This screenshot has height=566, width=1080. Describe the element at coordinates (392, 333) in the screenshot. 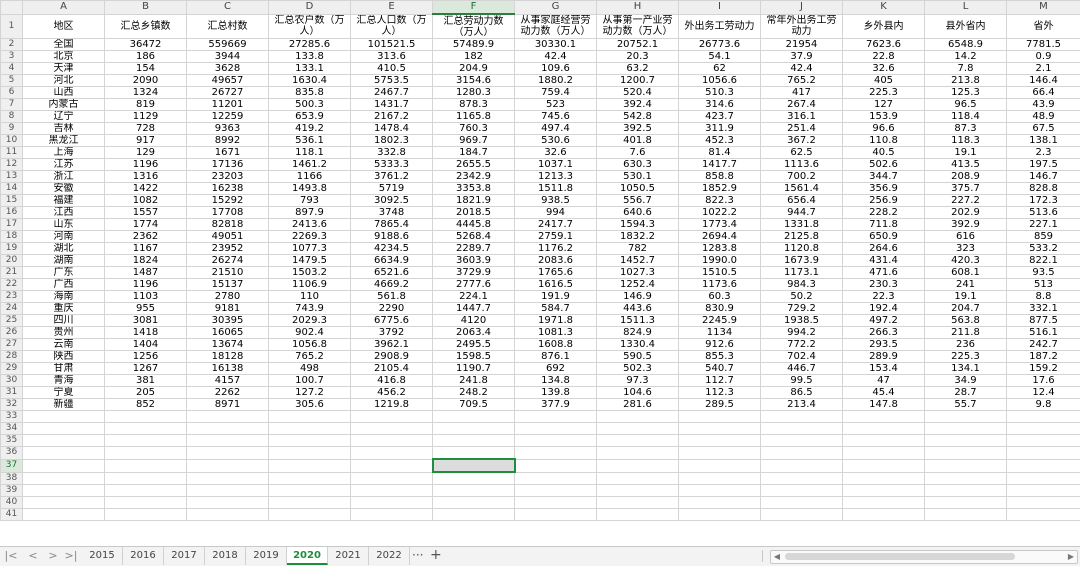

I see `cell: 3792` at that location.